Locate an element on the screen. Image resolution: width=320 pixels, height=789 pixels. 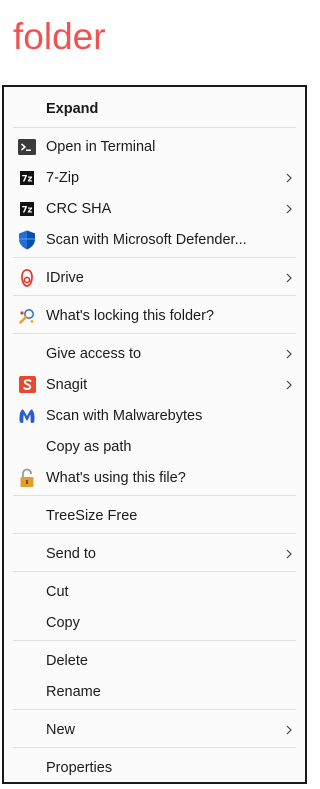
malwarebytes-icon is located at coordinates (27, 416).